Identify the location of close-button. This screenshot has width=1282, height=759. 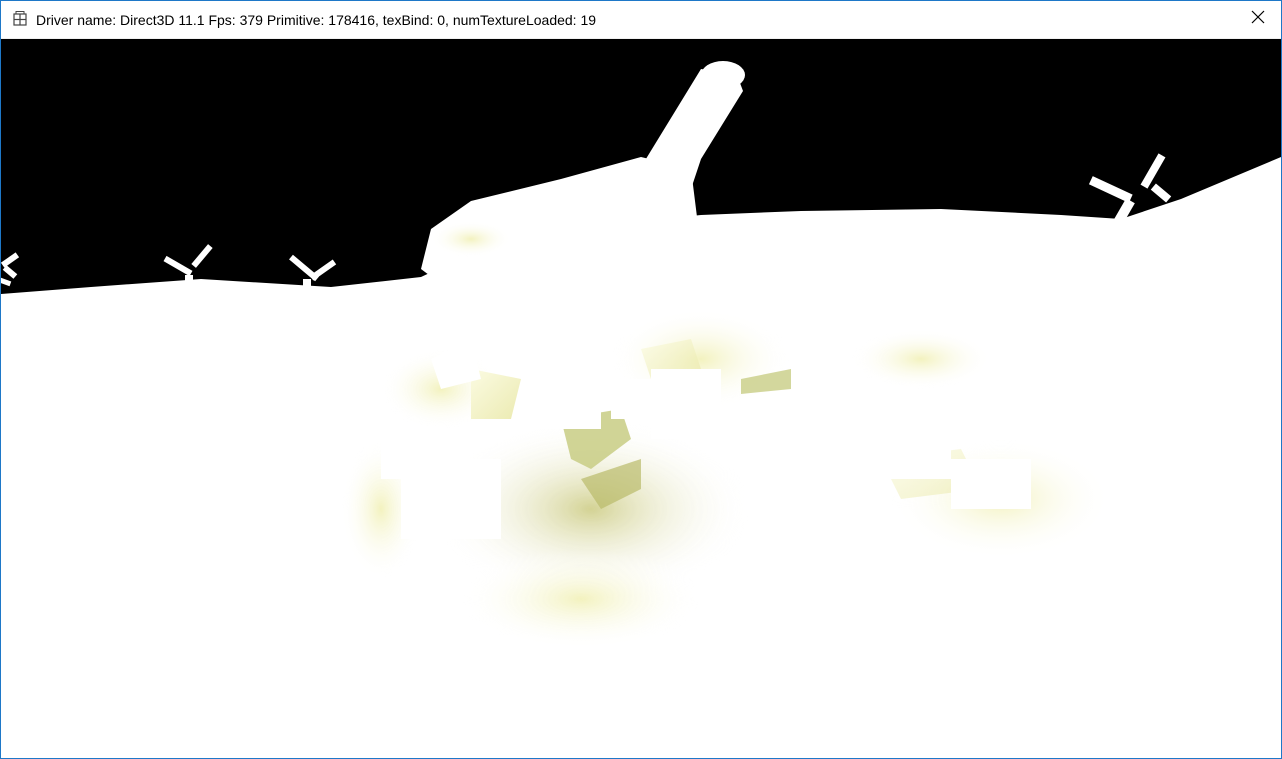
(1258, 19).